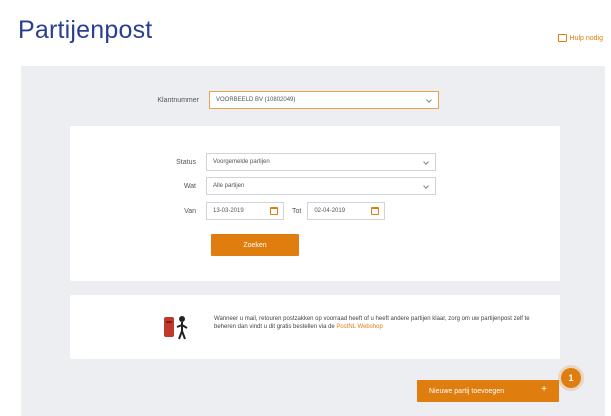 This screenshot has width=611, height=416. I want to click on wat-select: Alle partijen, so click(321, 186).